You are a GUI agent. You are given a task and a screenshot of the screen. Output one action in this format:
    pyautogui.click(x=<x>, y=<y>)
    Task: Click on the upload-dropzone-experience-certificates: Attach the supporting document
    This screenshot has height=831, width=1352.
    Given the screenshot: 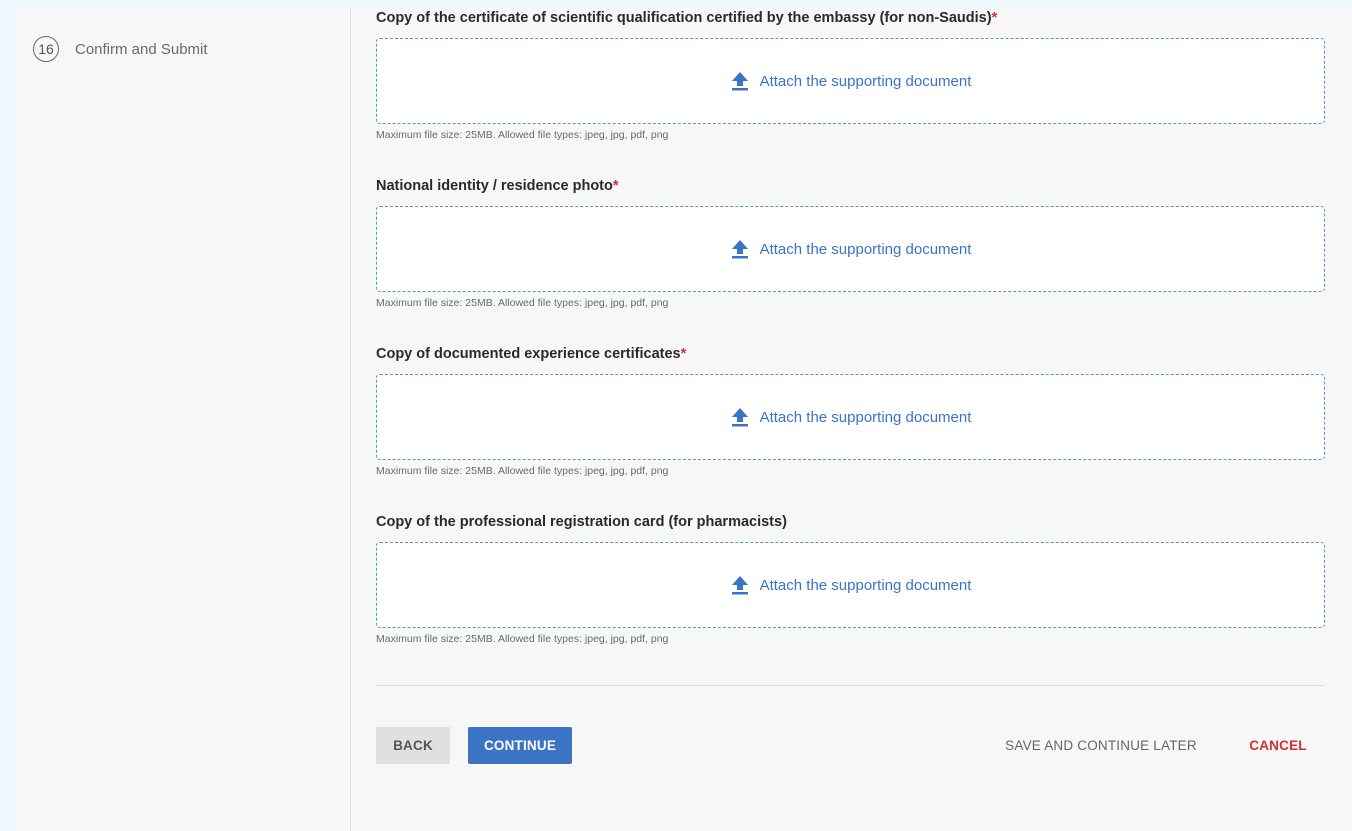 What is the action you would take?
    pyautogui.click(x=850, y=417)
    